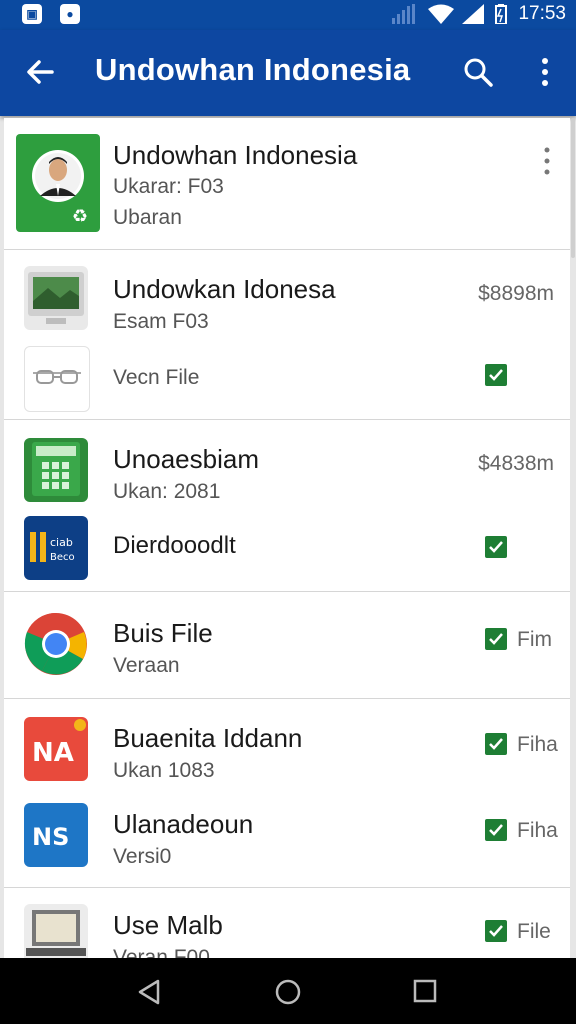 The width and height of the screenshot is (576, 1024). I want to click on profile-app-icon: ♻, so click(58, 183).